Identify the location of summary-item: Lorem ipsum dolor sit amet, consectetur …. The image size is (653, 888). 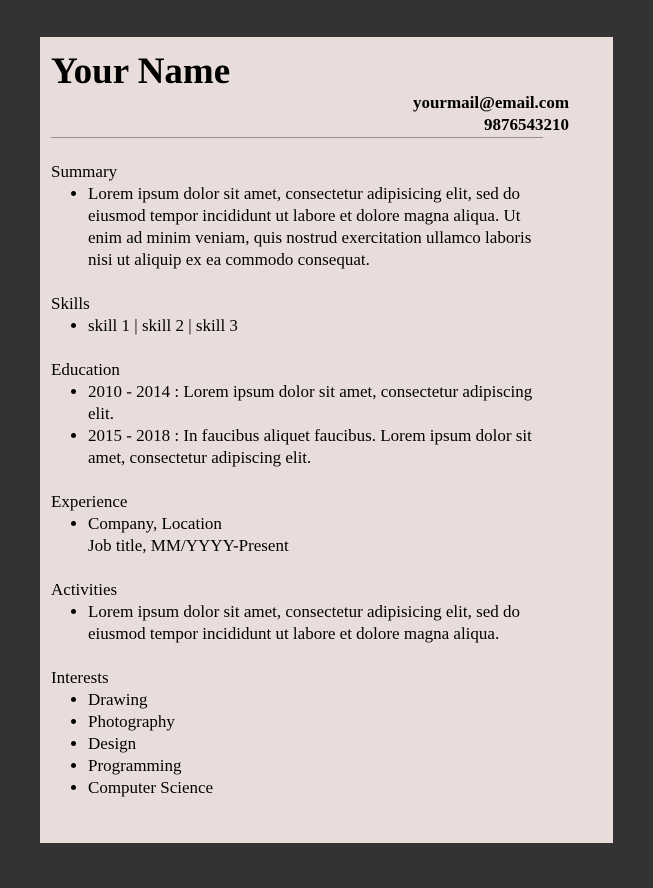
(319, 227).